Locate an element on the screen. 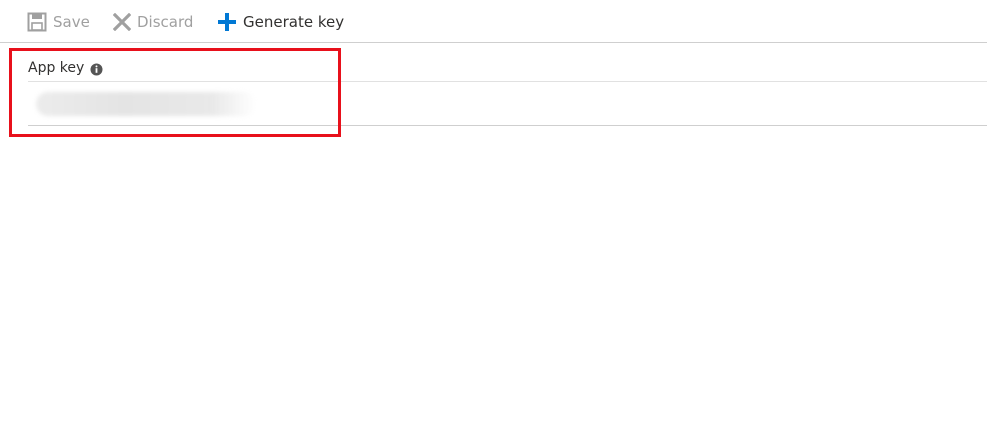 This screenshot has width=987, height=445. discard-button: Discard is located at coordinates (153, 21).